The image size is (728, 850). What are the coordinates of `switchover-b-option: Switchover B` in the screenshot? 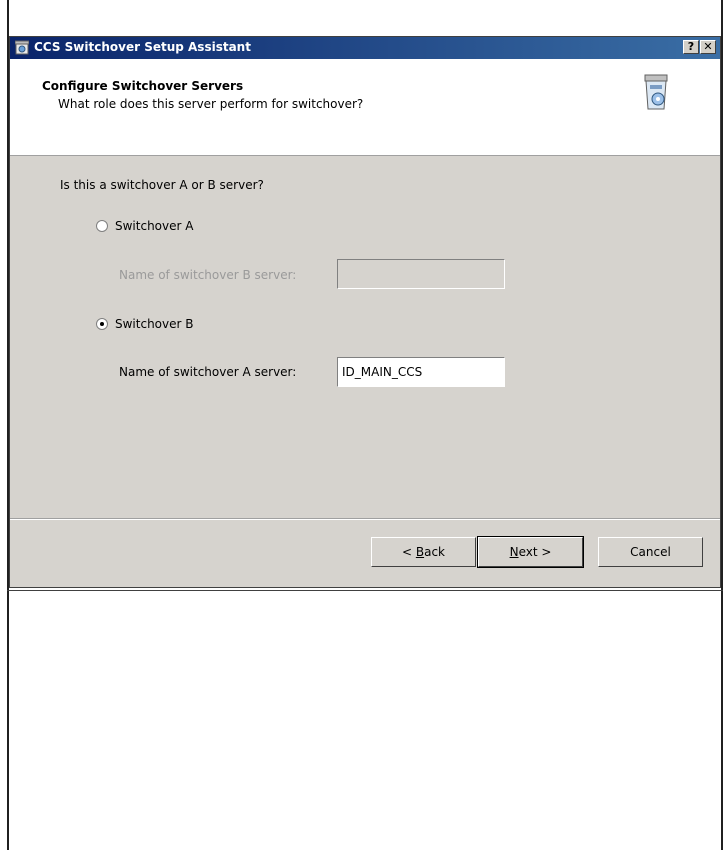 It's located at (144, 324).